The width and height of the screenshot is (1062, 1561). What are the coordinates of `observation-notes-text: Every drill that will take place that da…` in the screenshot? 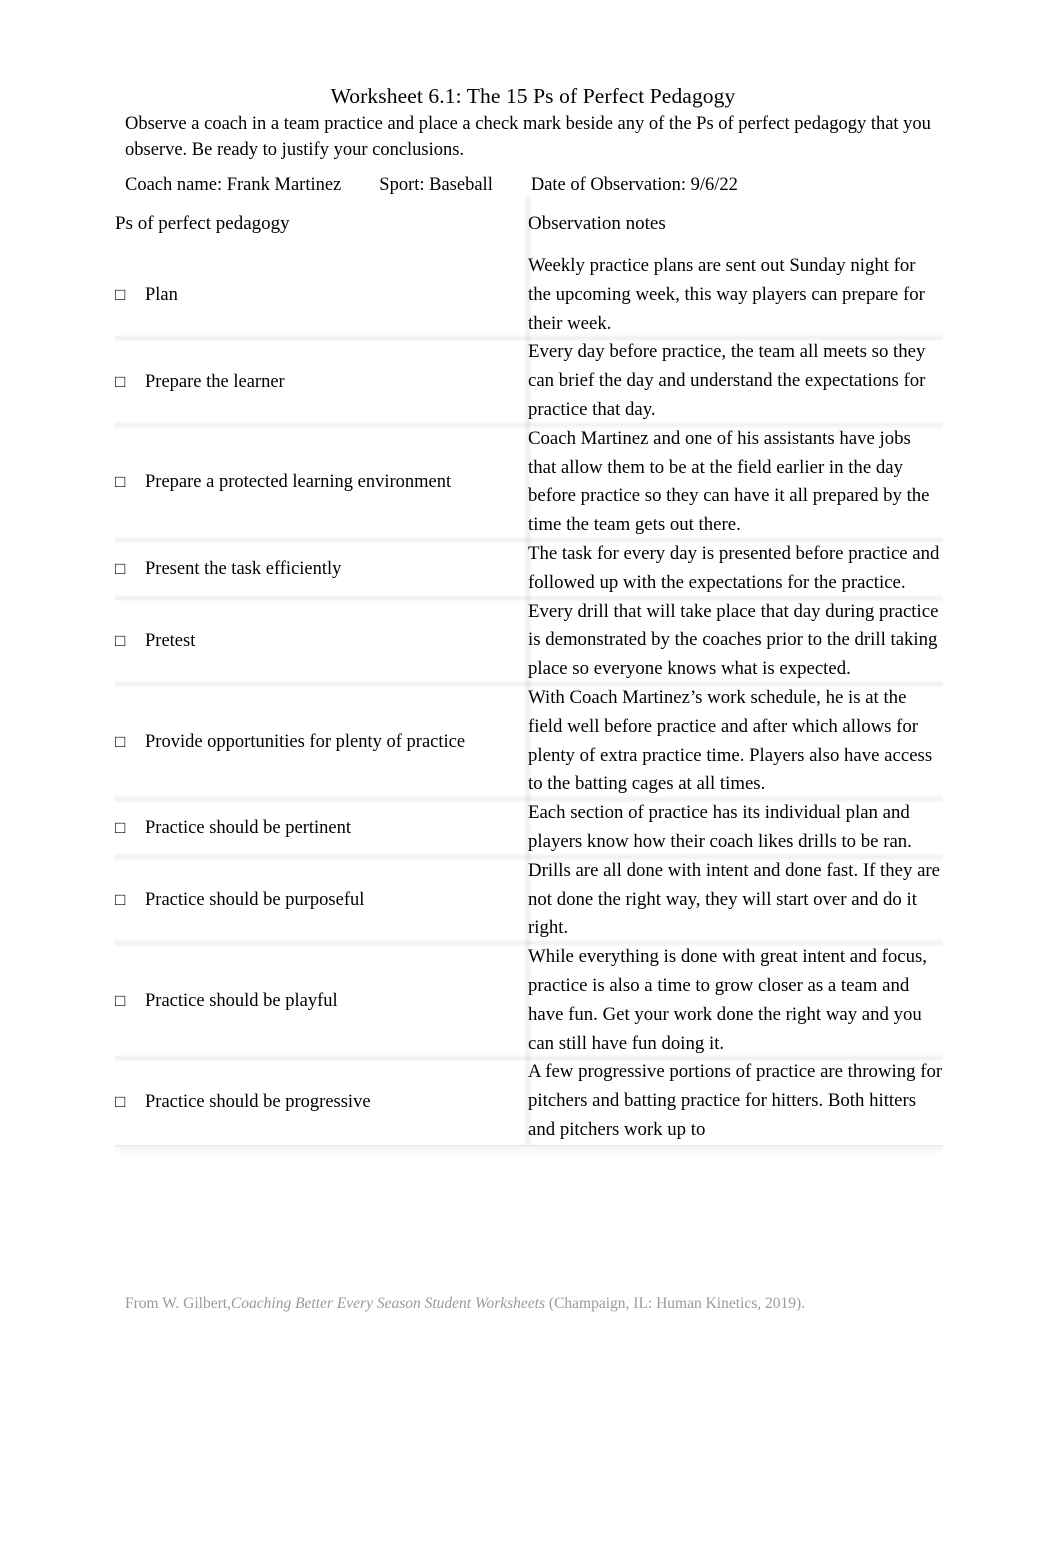 It's located at (733, 640).